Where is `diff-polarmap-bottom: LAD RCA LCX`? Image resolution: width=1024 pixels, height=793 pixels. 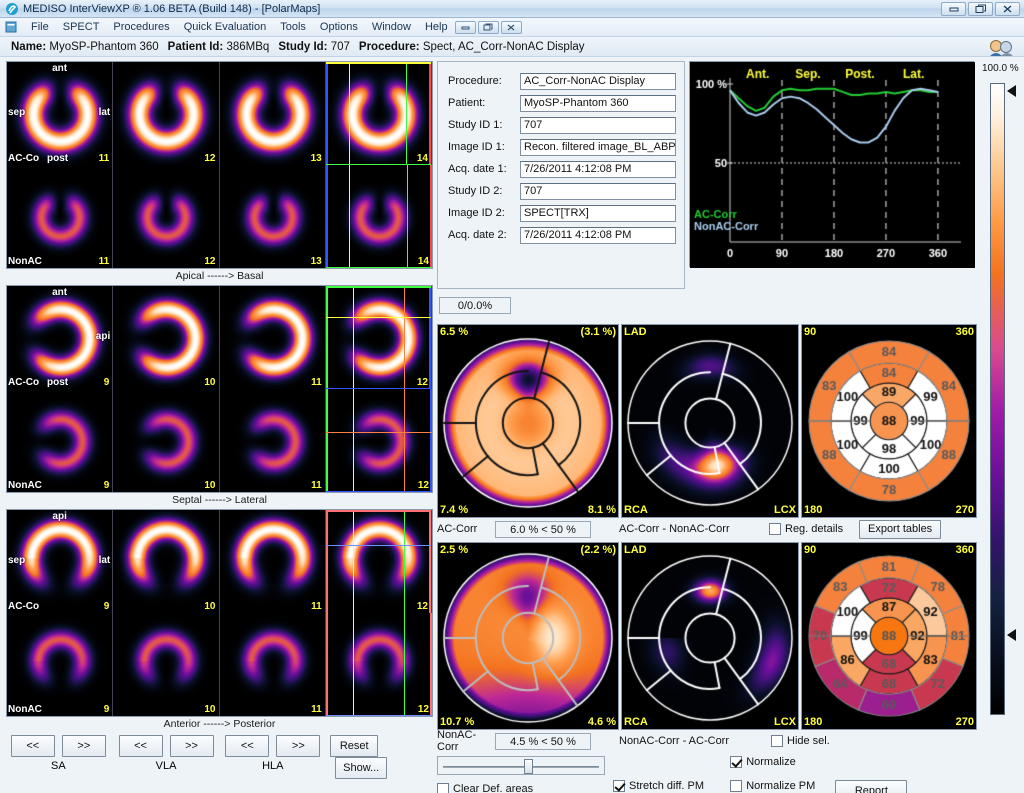 diff-polarmap-bottom: LAD RCA LCX is located at coordinates (710, 636).